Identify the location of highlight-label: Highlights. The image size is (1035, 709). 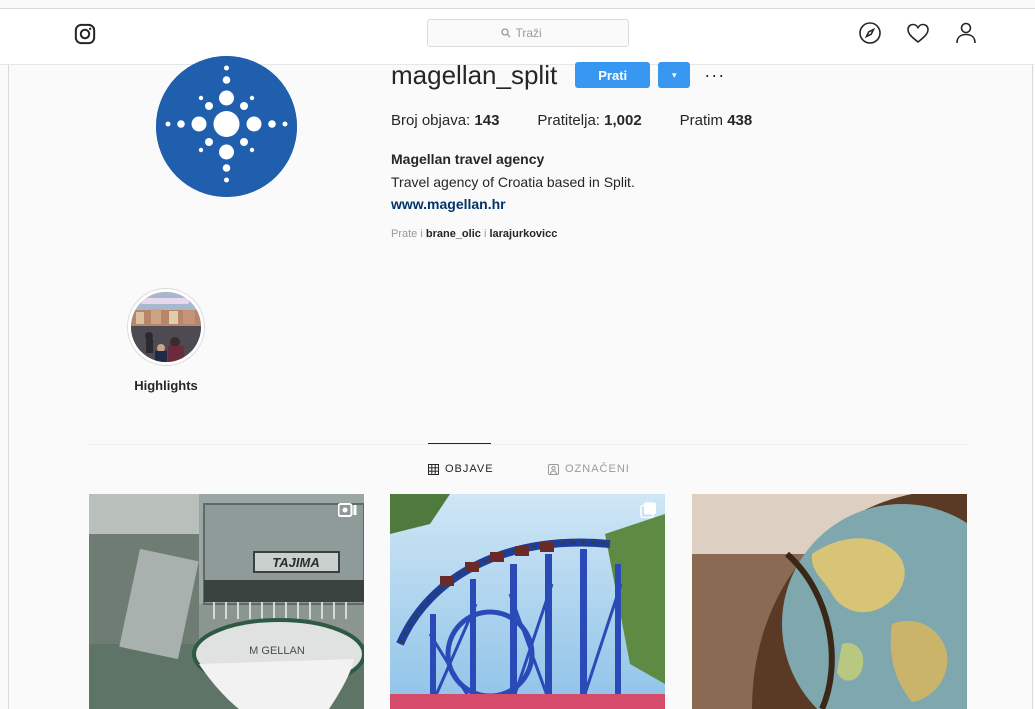
(166, 385).